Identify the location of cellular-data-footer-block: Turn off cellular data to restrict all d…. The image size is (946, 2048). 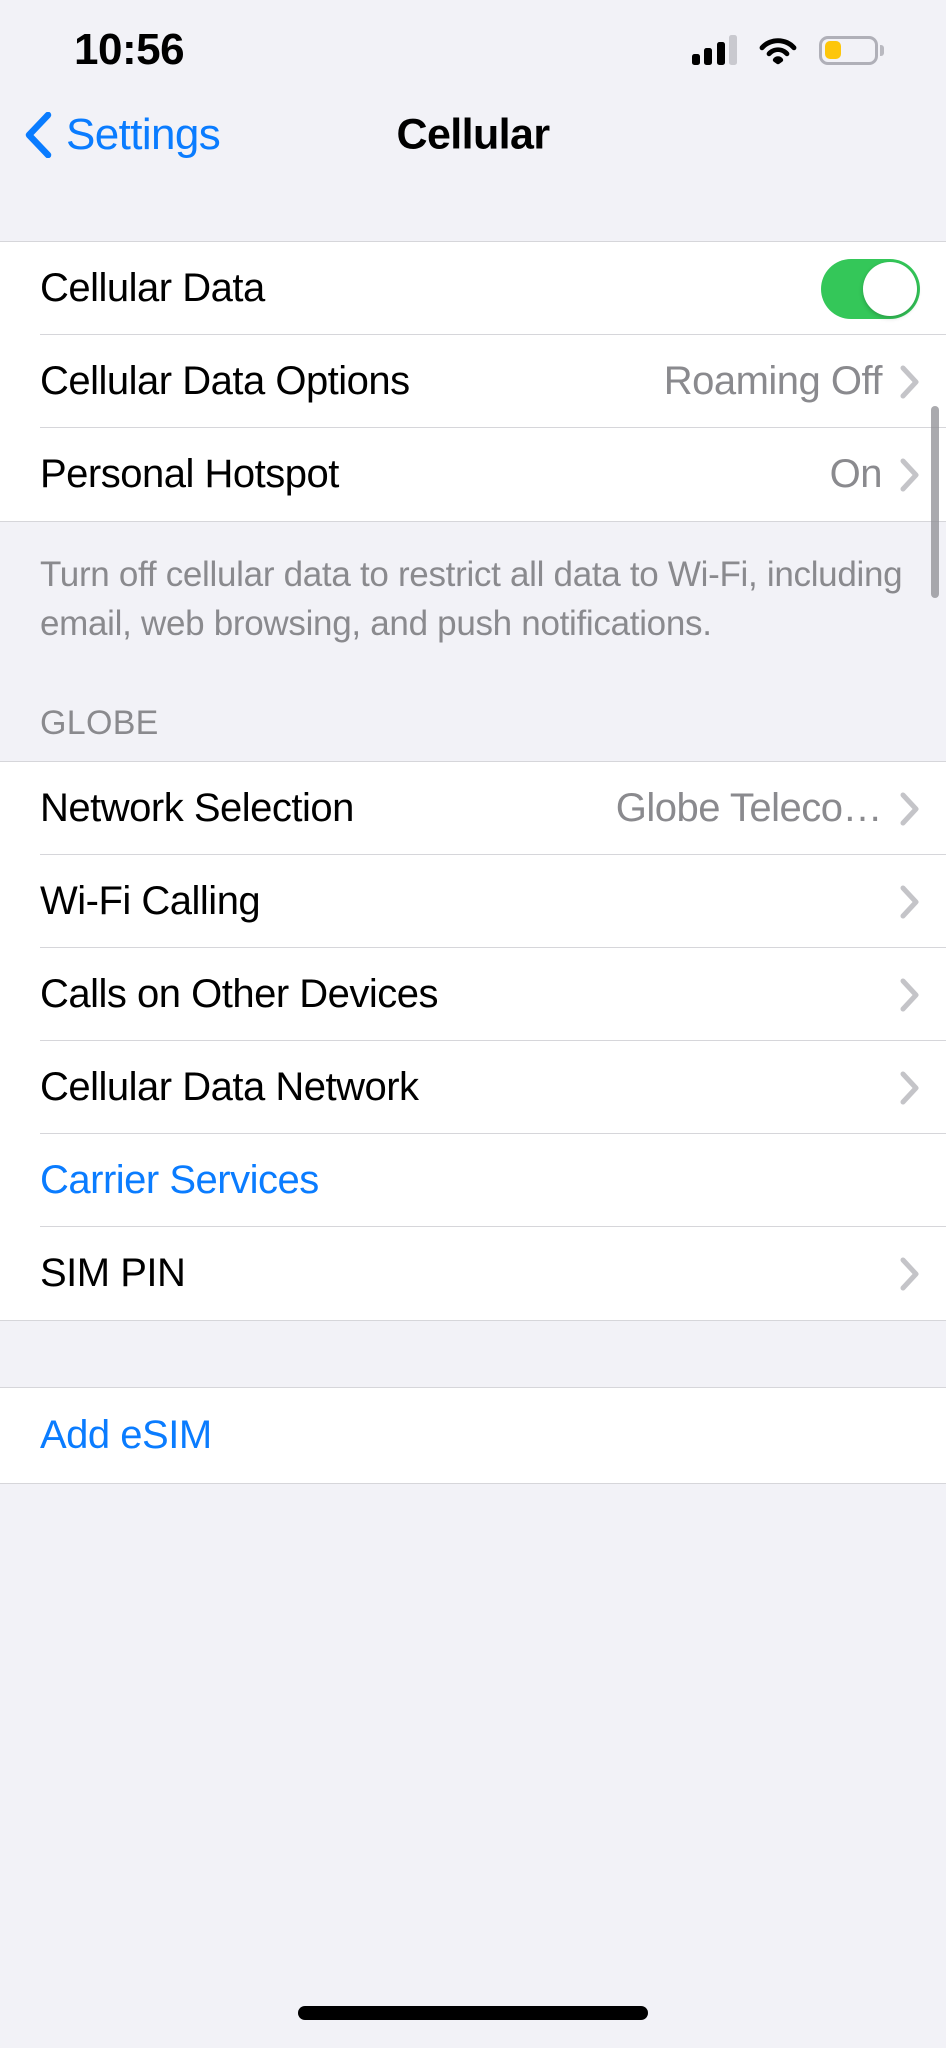
(473, 585).